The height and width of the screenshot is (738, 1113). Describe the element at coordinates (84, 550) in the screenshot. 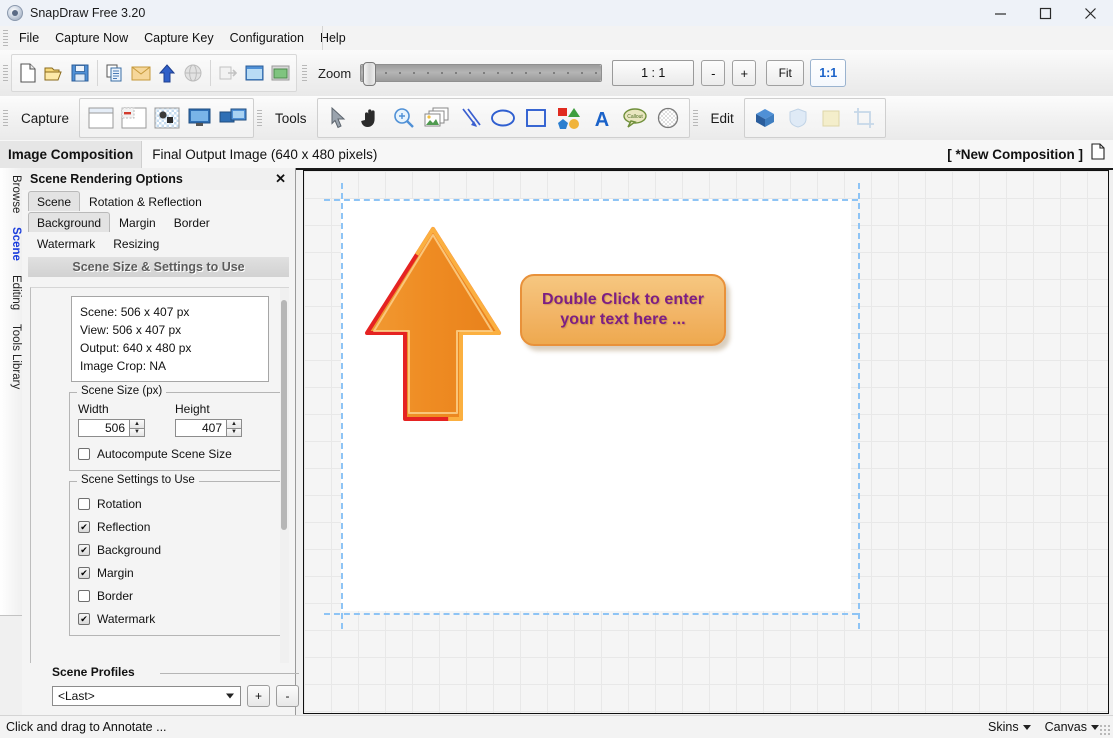

I see `background-checkbox` at that location.